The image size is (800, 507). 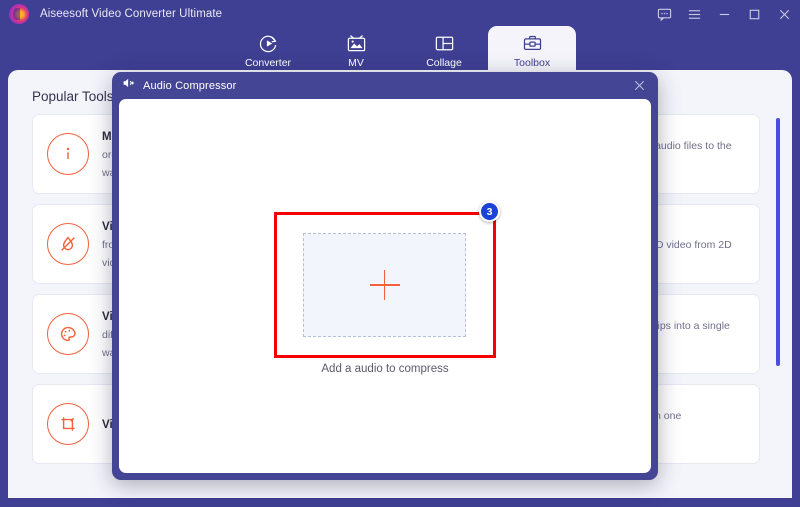 What do you see at coordinates (129, 85) in the screenshot?
I see `audio-compressor-icon` at bounding box center [129, 85].